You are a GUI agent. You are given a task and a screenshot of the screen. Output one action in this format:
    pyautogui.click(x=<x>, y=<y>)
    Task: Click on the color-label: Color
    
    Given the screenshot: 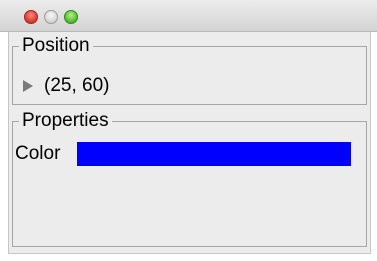 What is the action you would take?
    pyautogui.click(x=38, y=153)
    